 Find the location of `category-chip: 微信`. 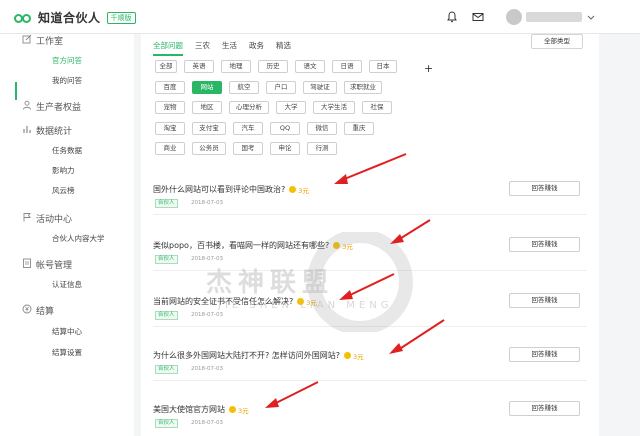

category-chip: 微信 is located at coordinates (322, 128).